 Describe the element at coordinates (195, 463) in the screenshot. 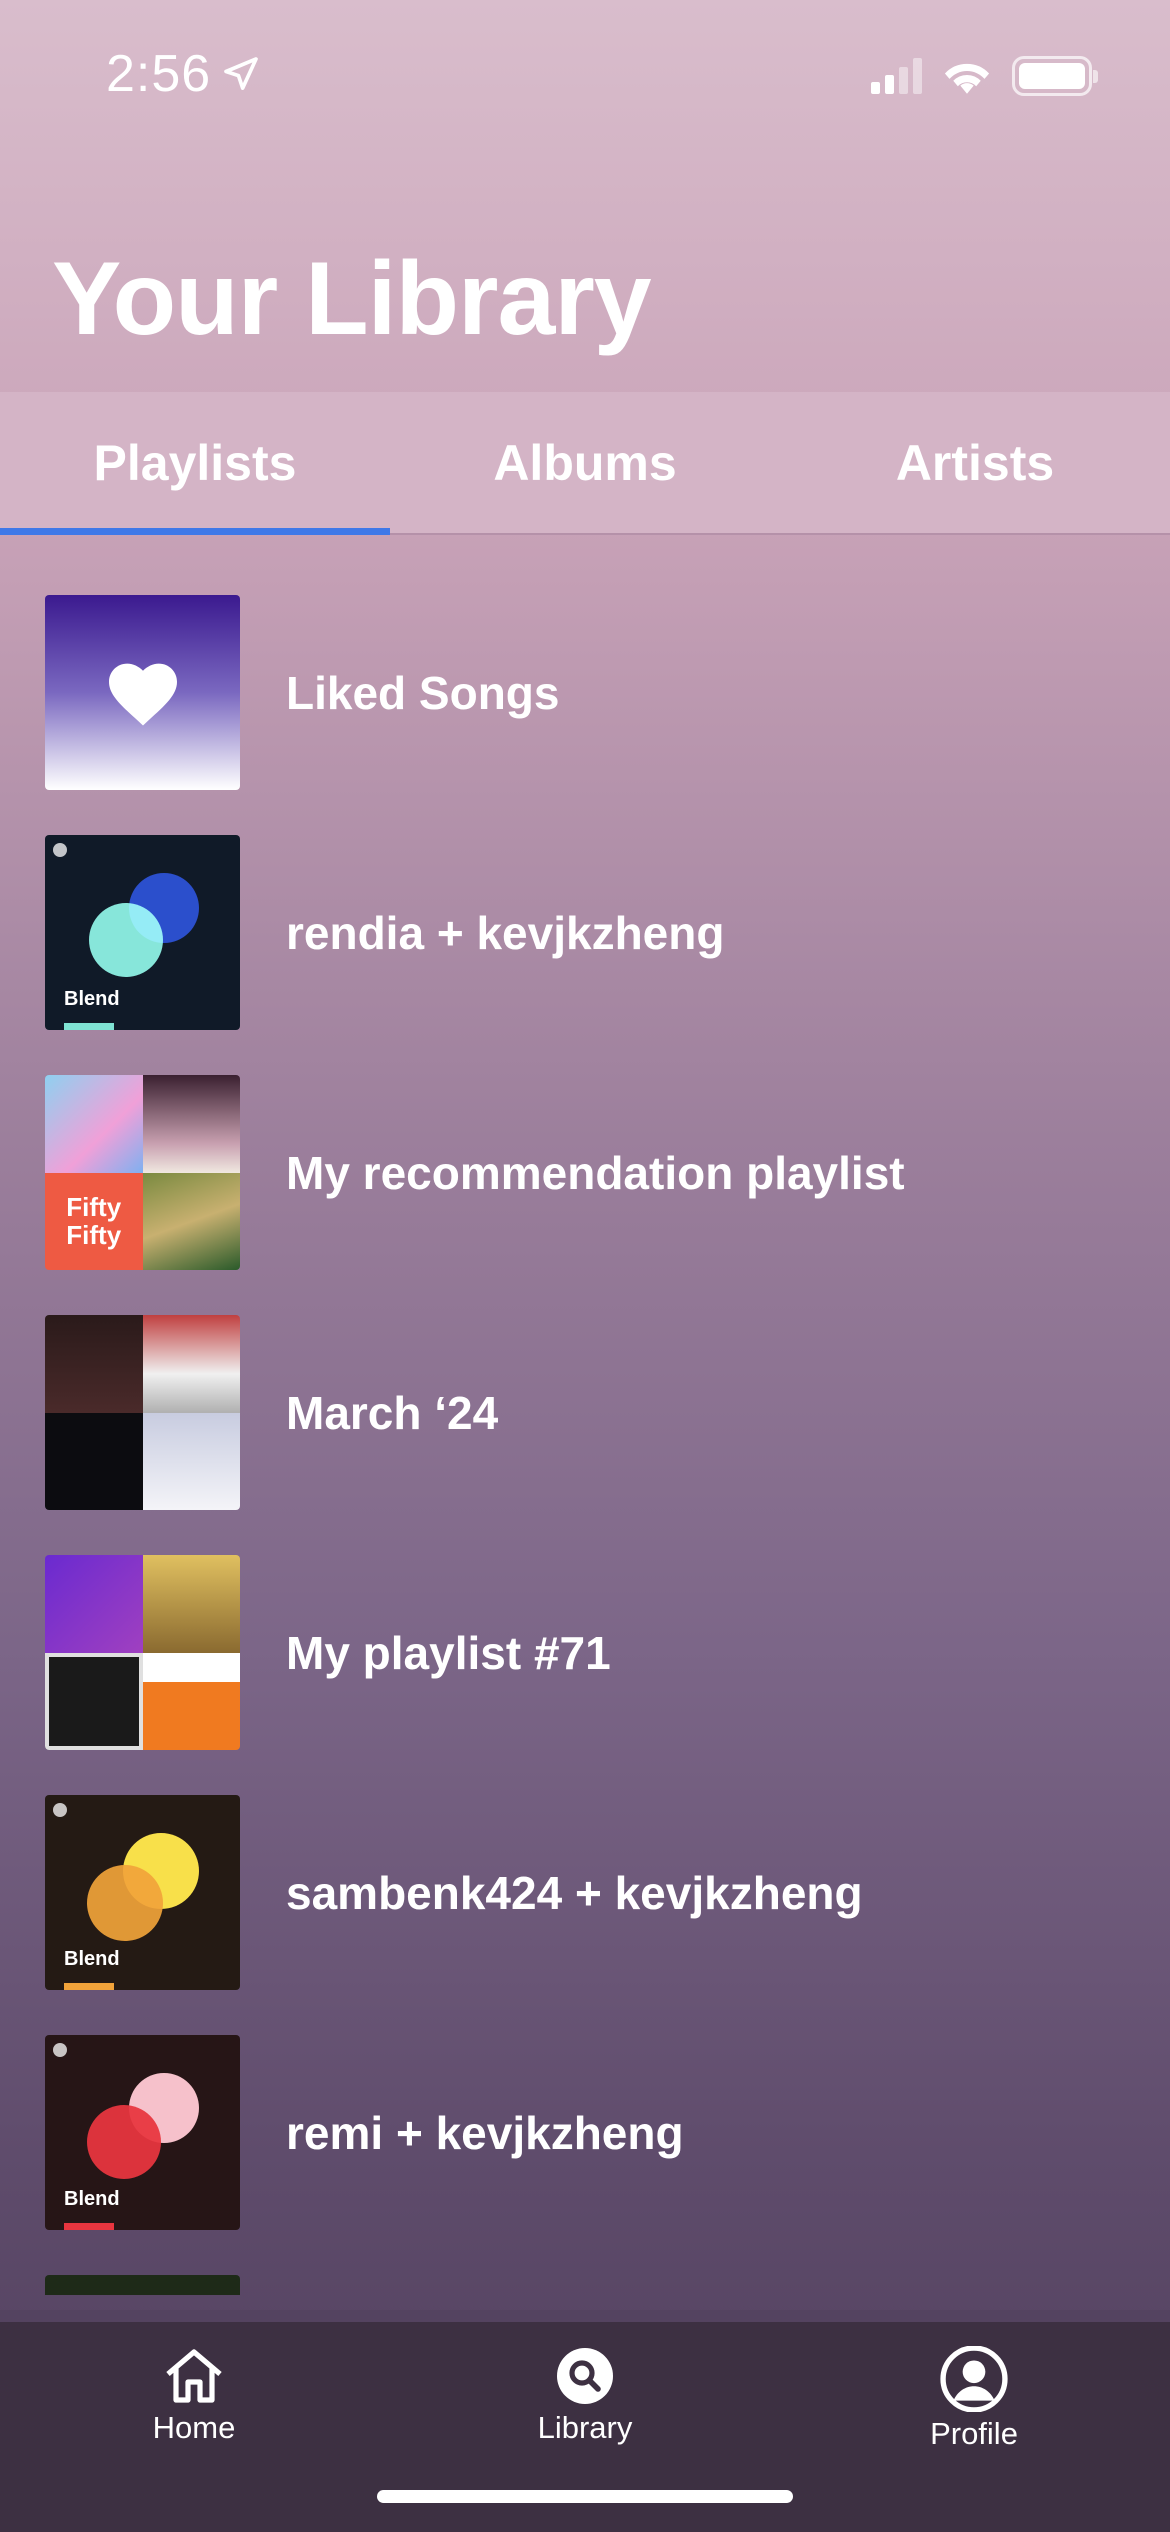

I see `tab-playlists: Playlists` at that location.